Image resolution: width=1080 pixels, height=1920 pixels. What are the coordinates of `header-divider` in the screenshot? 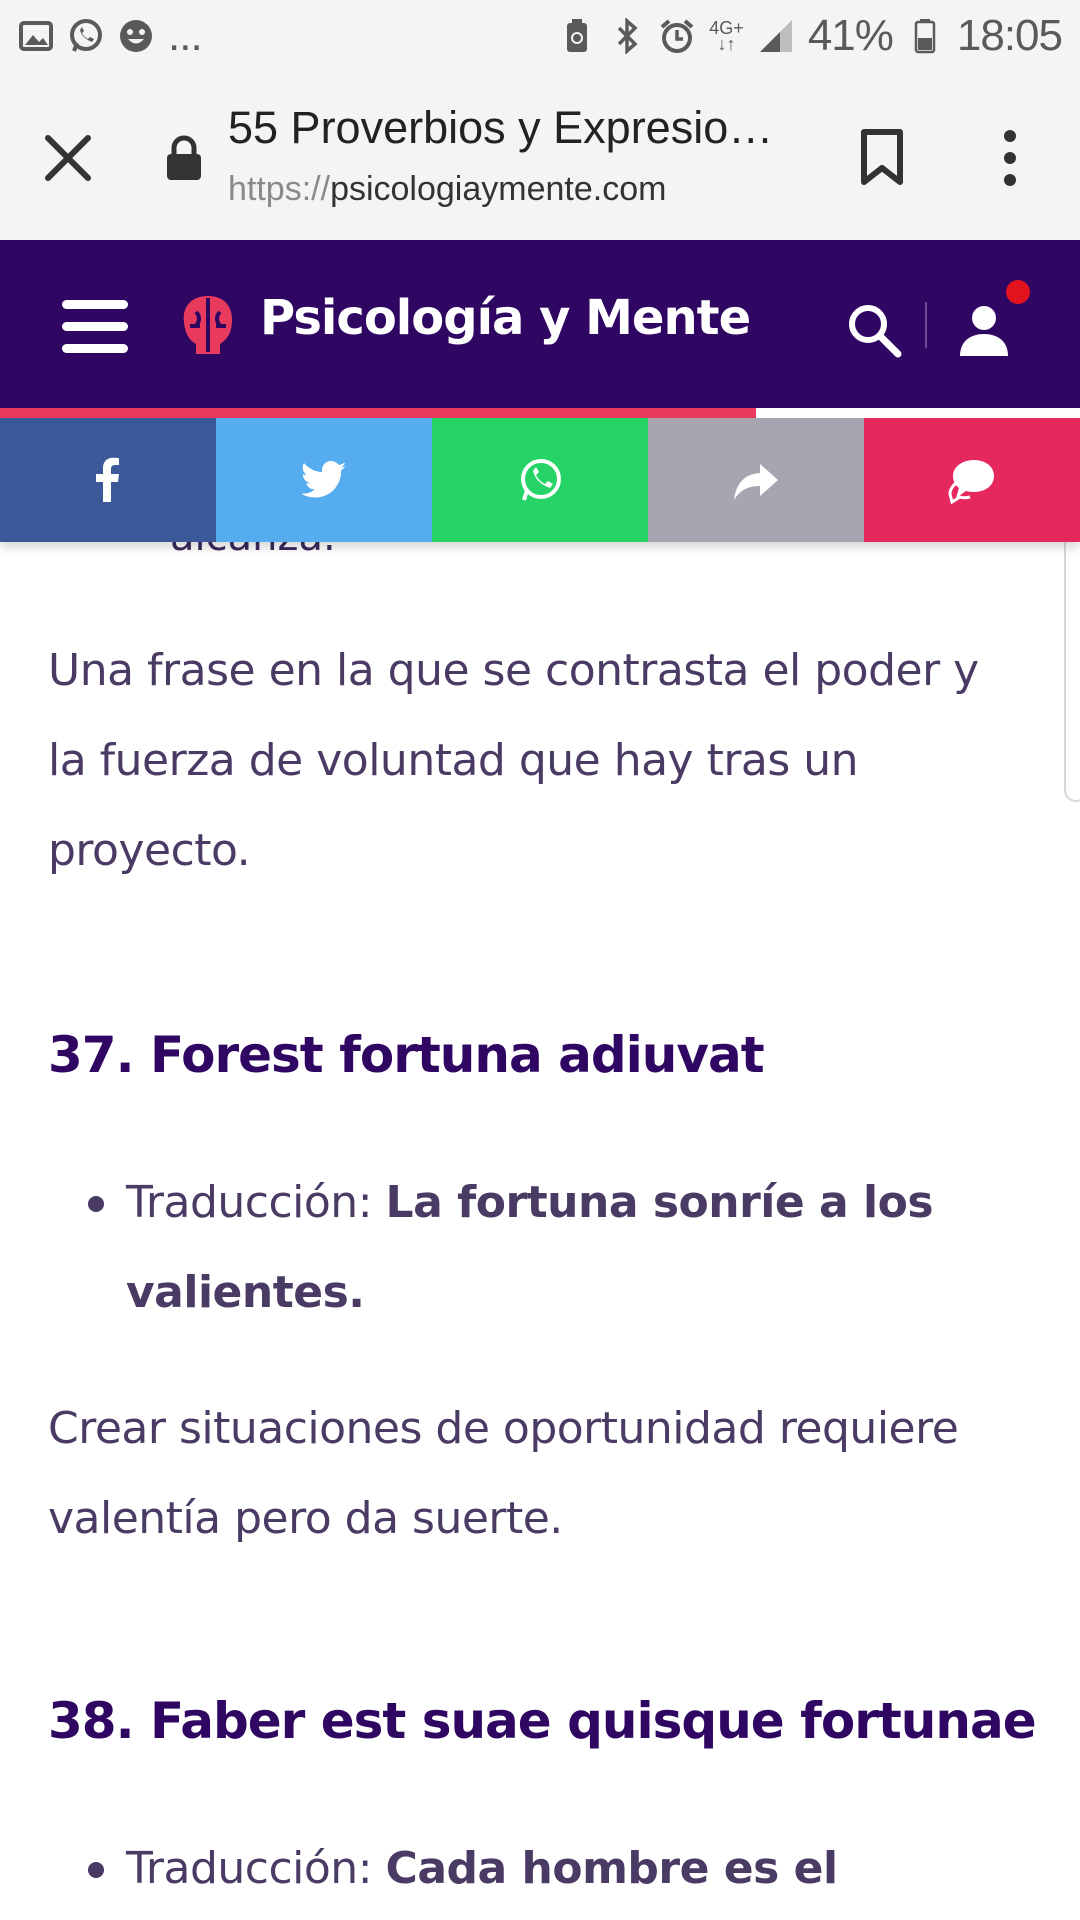 It's located at (926, 325).